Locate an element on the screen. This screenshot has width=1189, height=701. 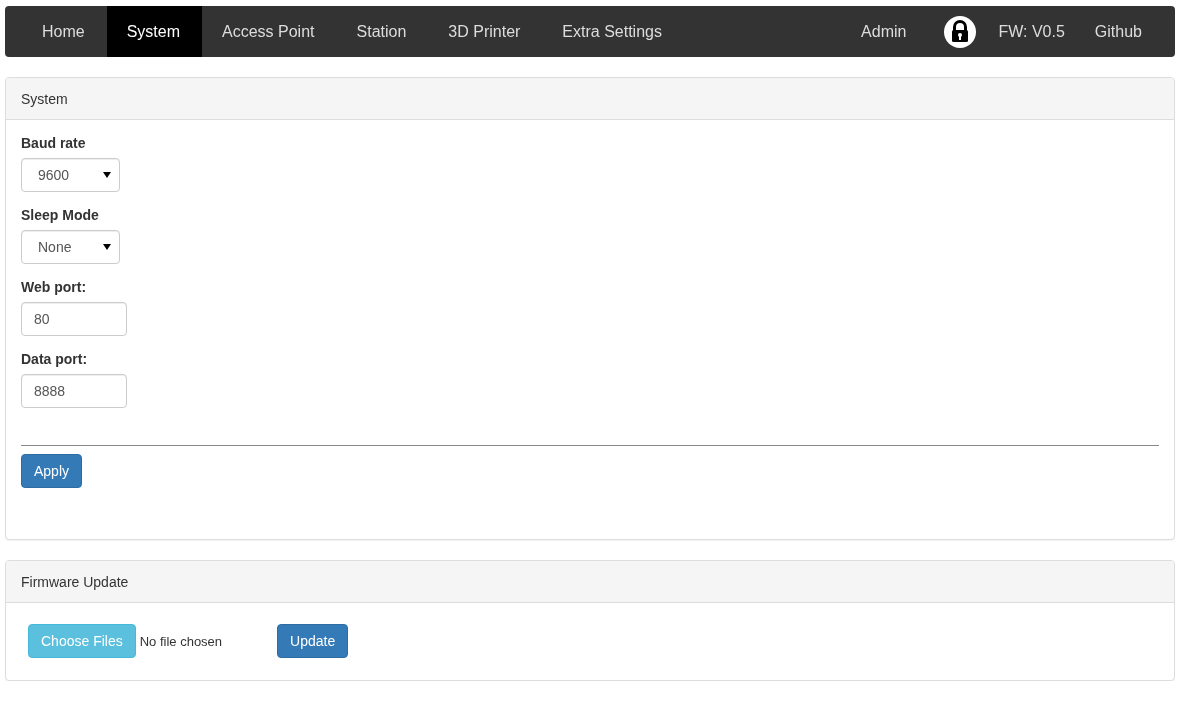
nav-tab: System is located at coordinates (154, 31).